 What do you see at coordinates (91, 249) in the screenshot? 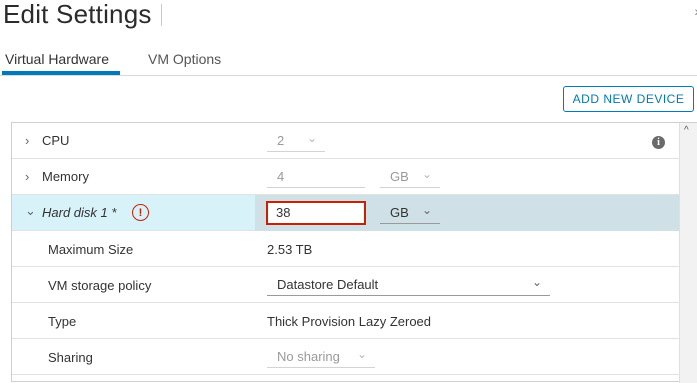
I see `max-size-label: Maximum Size` at bounding box center [91, 249].